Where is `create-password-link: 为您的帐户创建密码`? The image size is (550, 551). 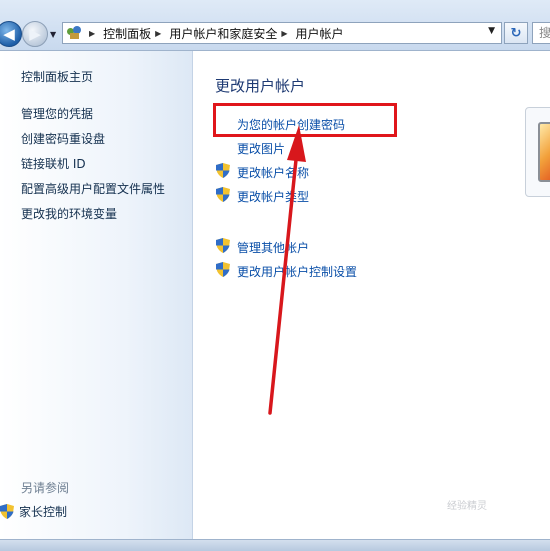 create-password-link: 为您的帐户创建密码 is located at coordinates (291, 124).